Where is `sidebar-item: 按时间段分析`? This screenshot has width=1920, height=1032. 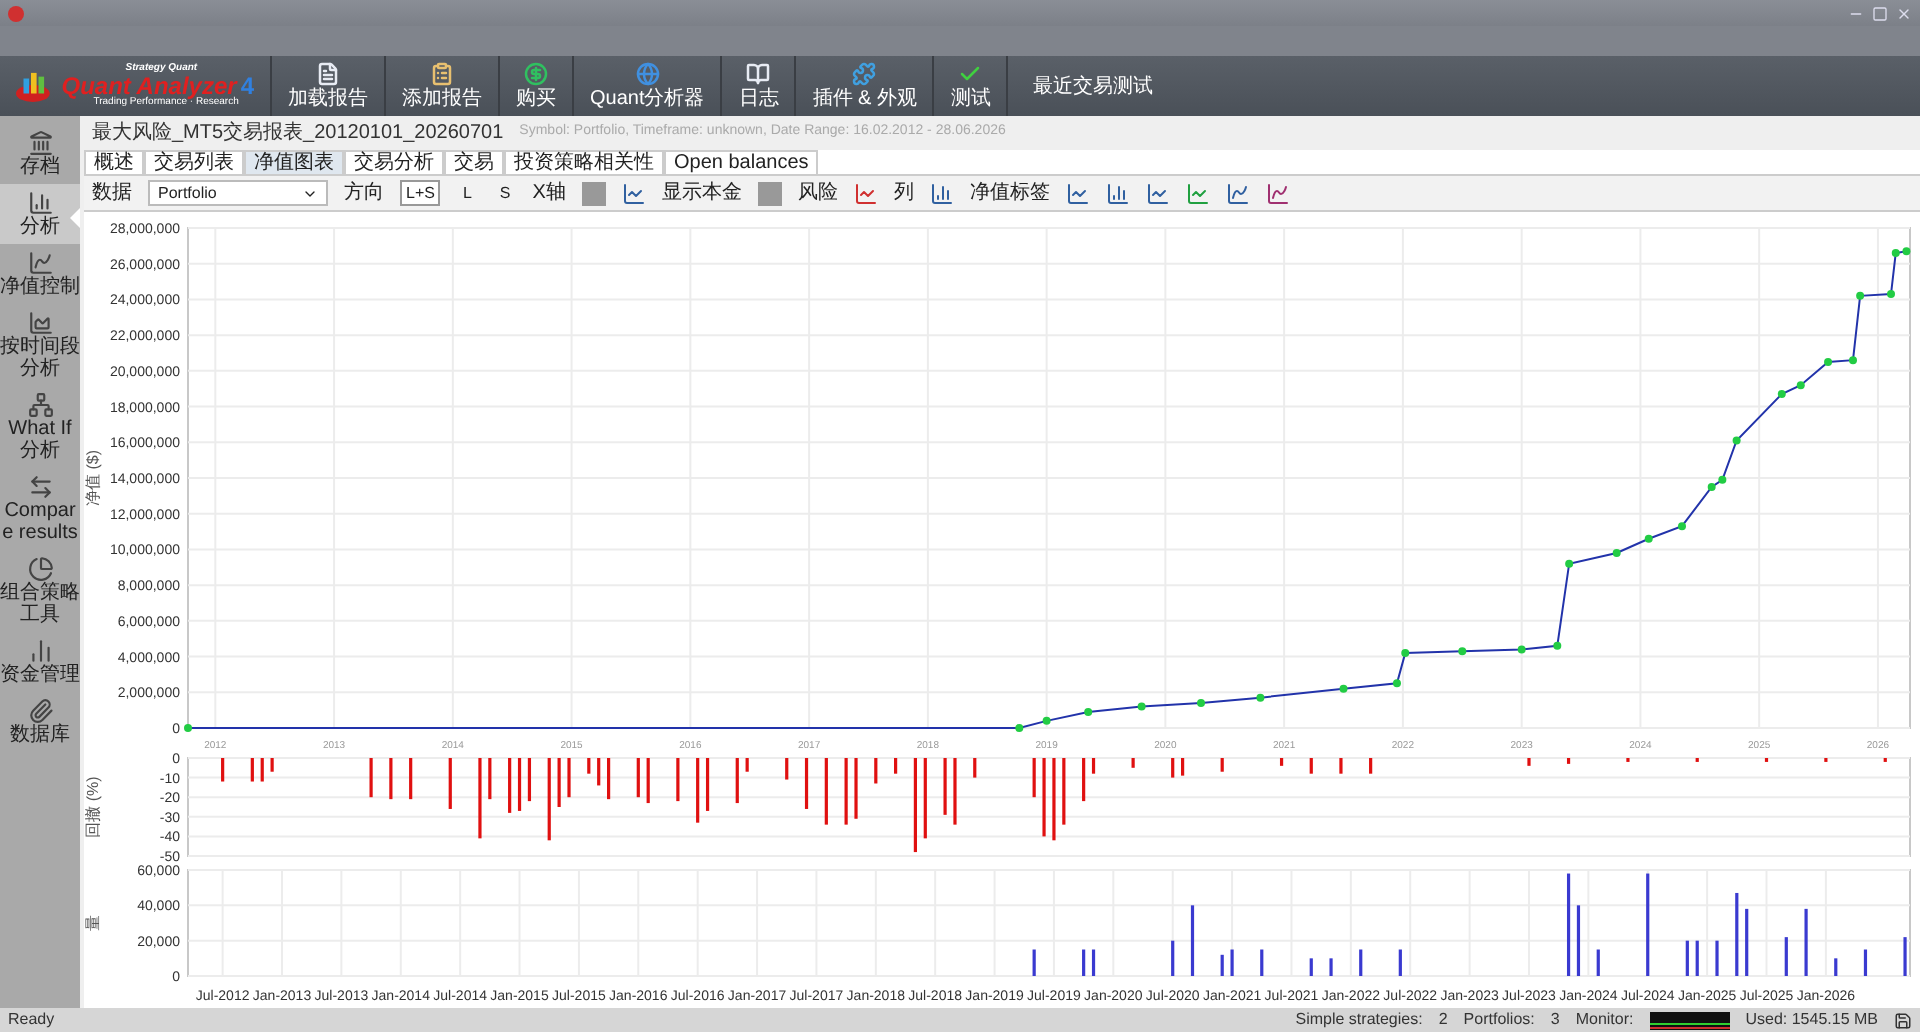 sidebar-item: 按时间段分析 is located at coordinates (40, 345).